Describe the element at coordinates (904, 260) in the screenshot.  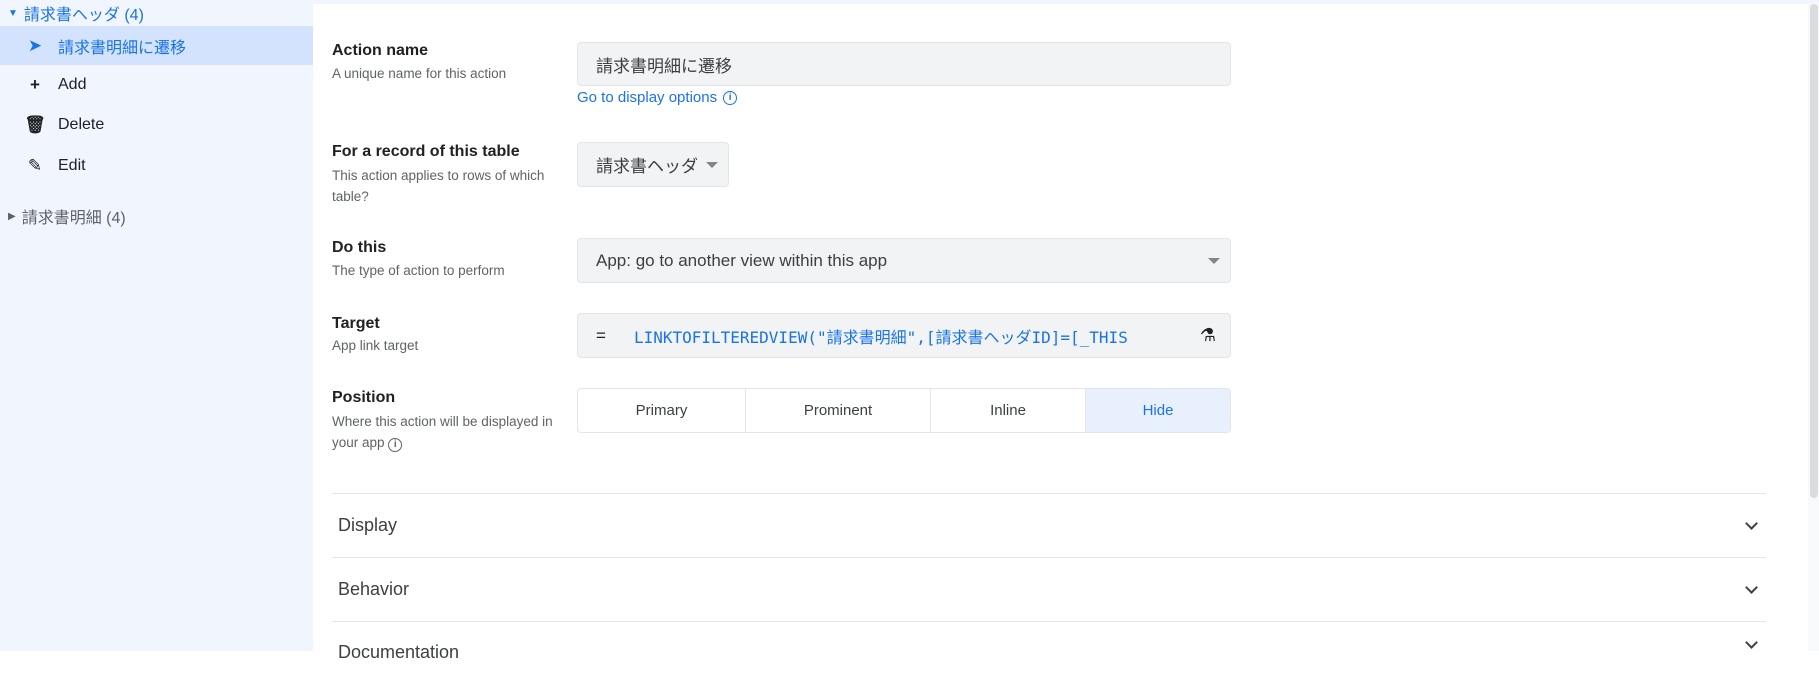
I see `do-this-select: App: go to another view within this app` at that location.